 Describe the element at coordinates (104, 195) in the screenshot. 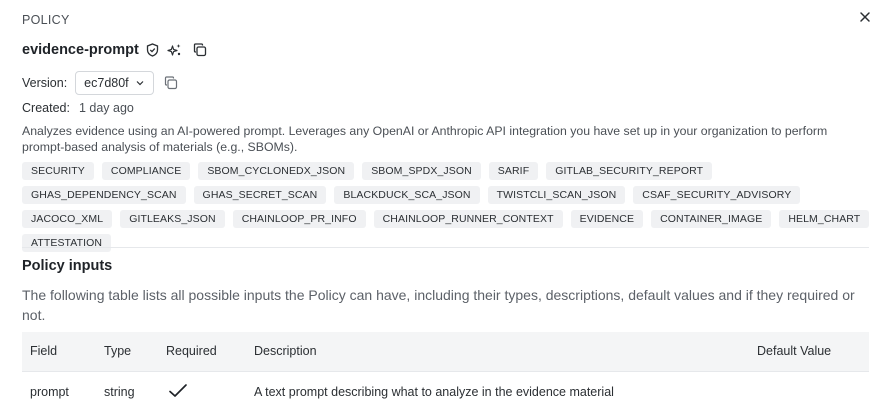

I see `tag-chip: GHAS_DEPENDENCY_SCAN` at that location.